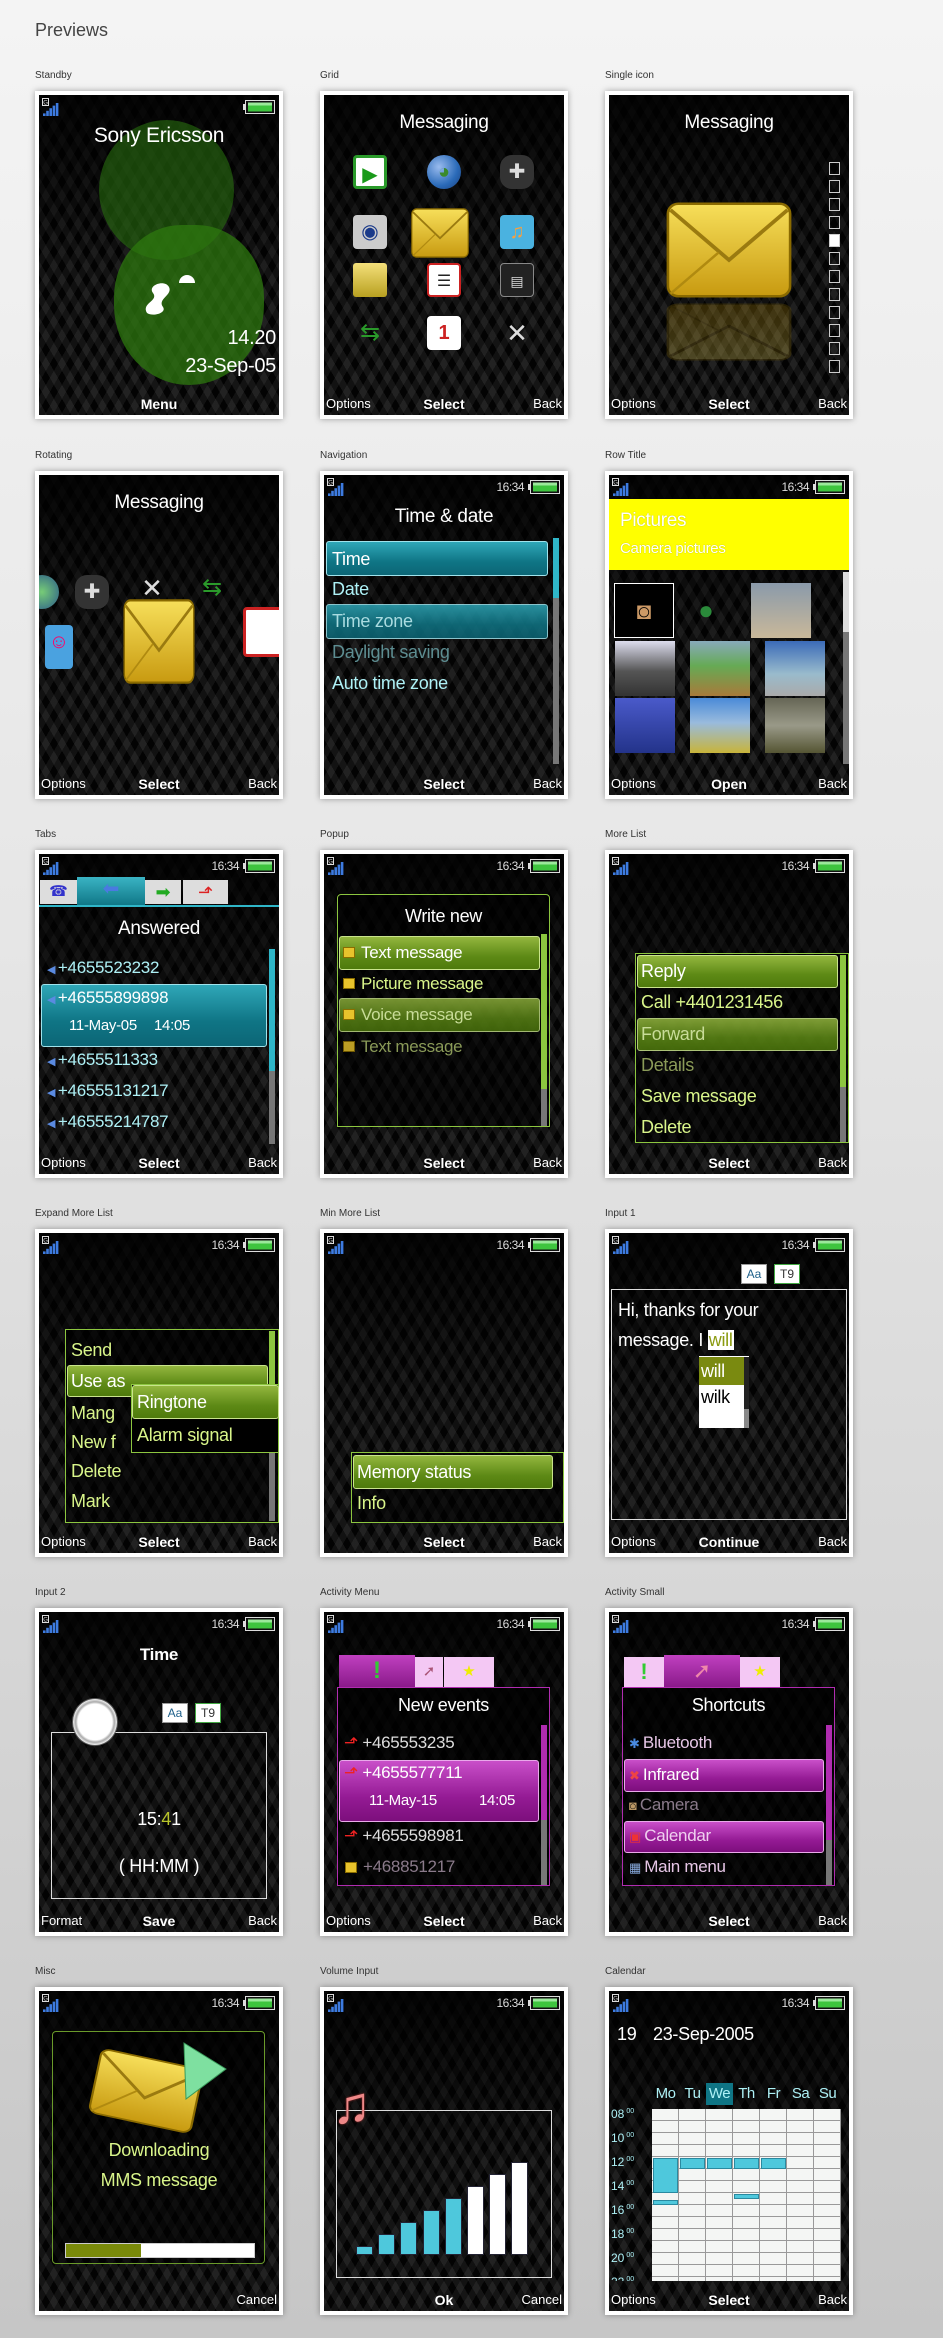 The width and height of the screenshot is (943, 2338). Describe the element at coordinates (670, 1836) in the screenshot. I see `shortcut-item-calendar: ▣ Calendar` at that location.